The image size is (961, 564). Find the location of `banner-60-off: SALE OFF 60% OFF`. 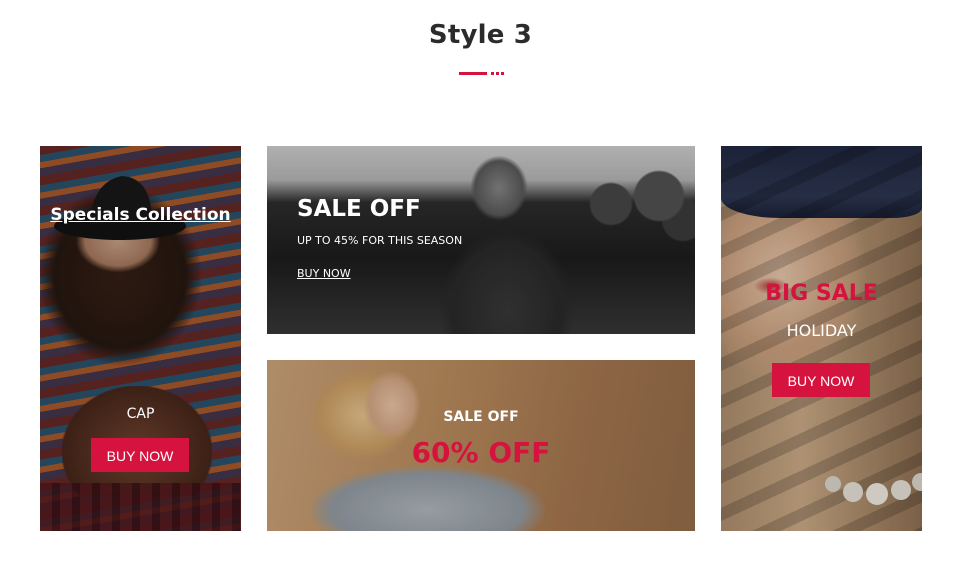

banner-60-off: SALE OFF 60% OFF is located at coordinates (481, 445).